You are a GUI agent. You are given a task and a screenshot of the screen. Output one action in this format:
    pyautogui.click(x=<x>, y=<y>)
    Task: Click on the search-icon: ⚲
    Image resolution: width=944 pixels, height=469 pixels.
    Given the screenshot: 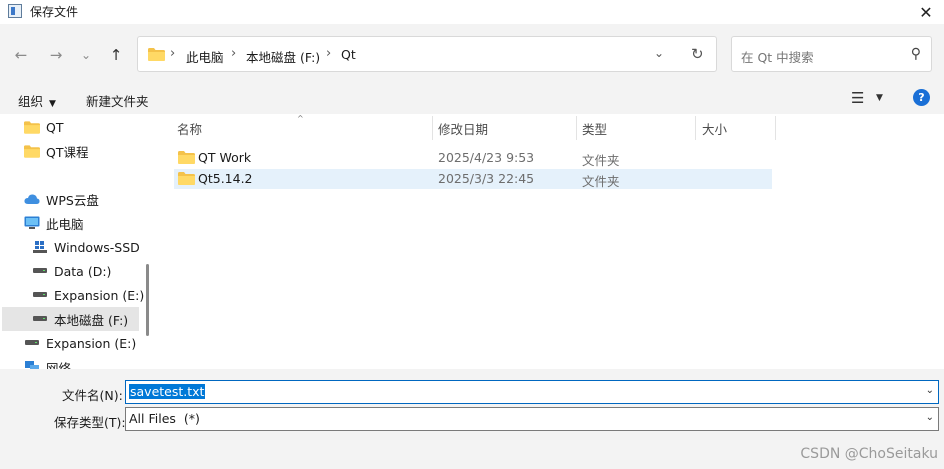 What is the action you would take?
    pyautogui.click(x=916, y=54)
    